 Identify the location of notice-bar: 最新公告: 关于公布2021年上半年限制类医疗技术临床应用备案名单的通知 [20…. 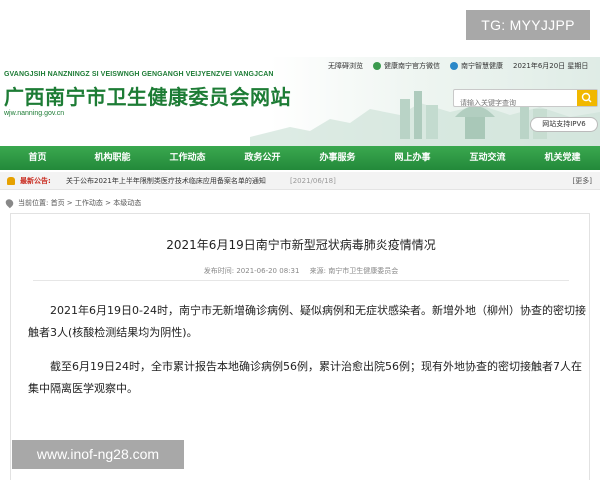
(300, 181).